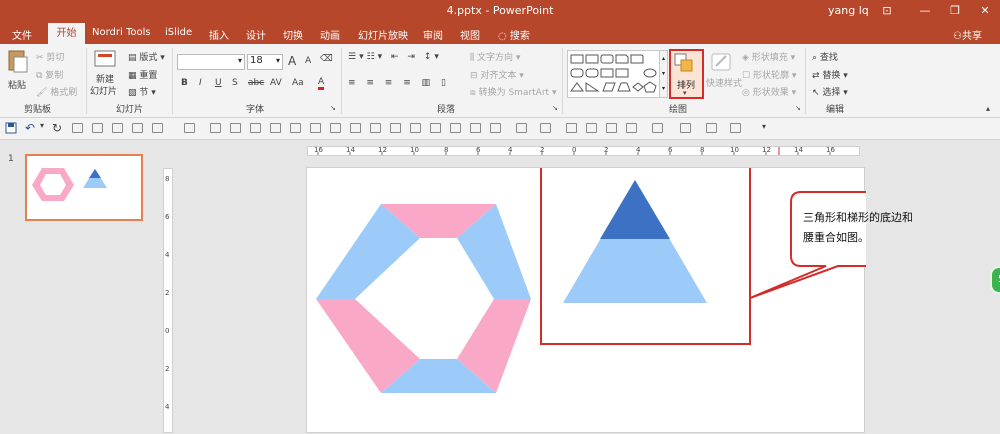  I want to click on slide-thumbnail, so click(84, 187).